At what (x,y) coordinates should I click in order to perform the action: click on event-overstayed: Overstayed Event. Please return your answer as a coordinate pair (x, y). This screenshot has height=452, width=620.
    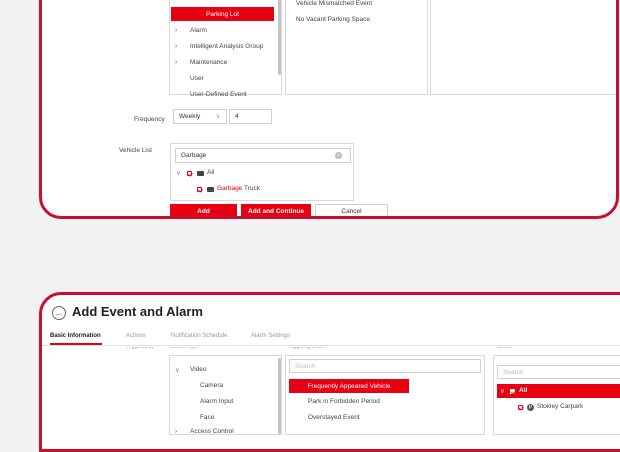
    Looking at the image, I should click on (334, 417).